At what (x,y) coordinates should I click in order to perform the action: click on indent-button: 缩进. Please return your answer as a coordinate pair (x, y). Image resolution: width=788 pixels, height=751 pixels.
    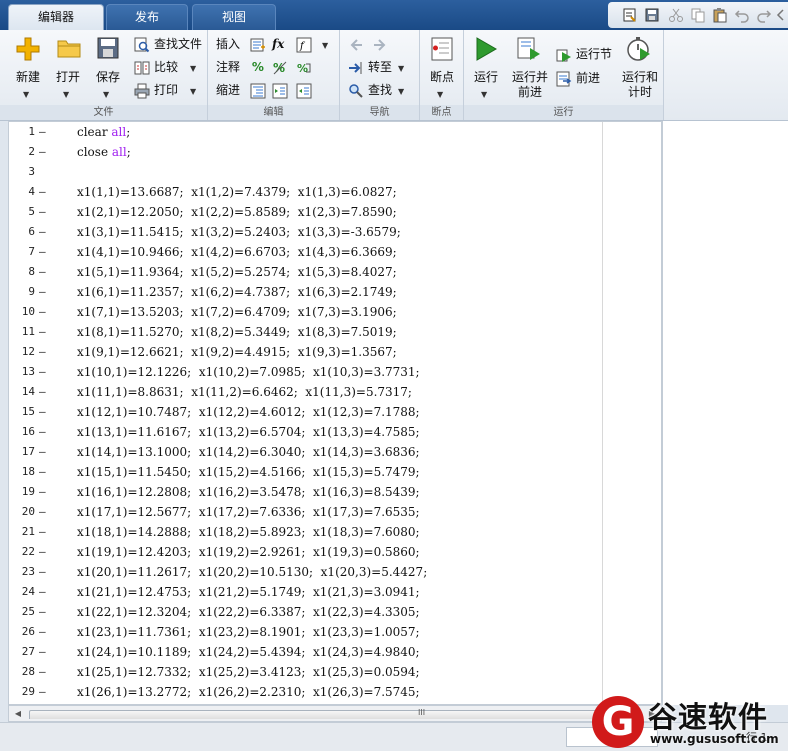
    Looking at the image, I should click on (243, 90).